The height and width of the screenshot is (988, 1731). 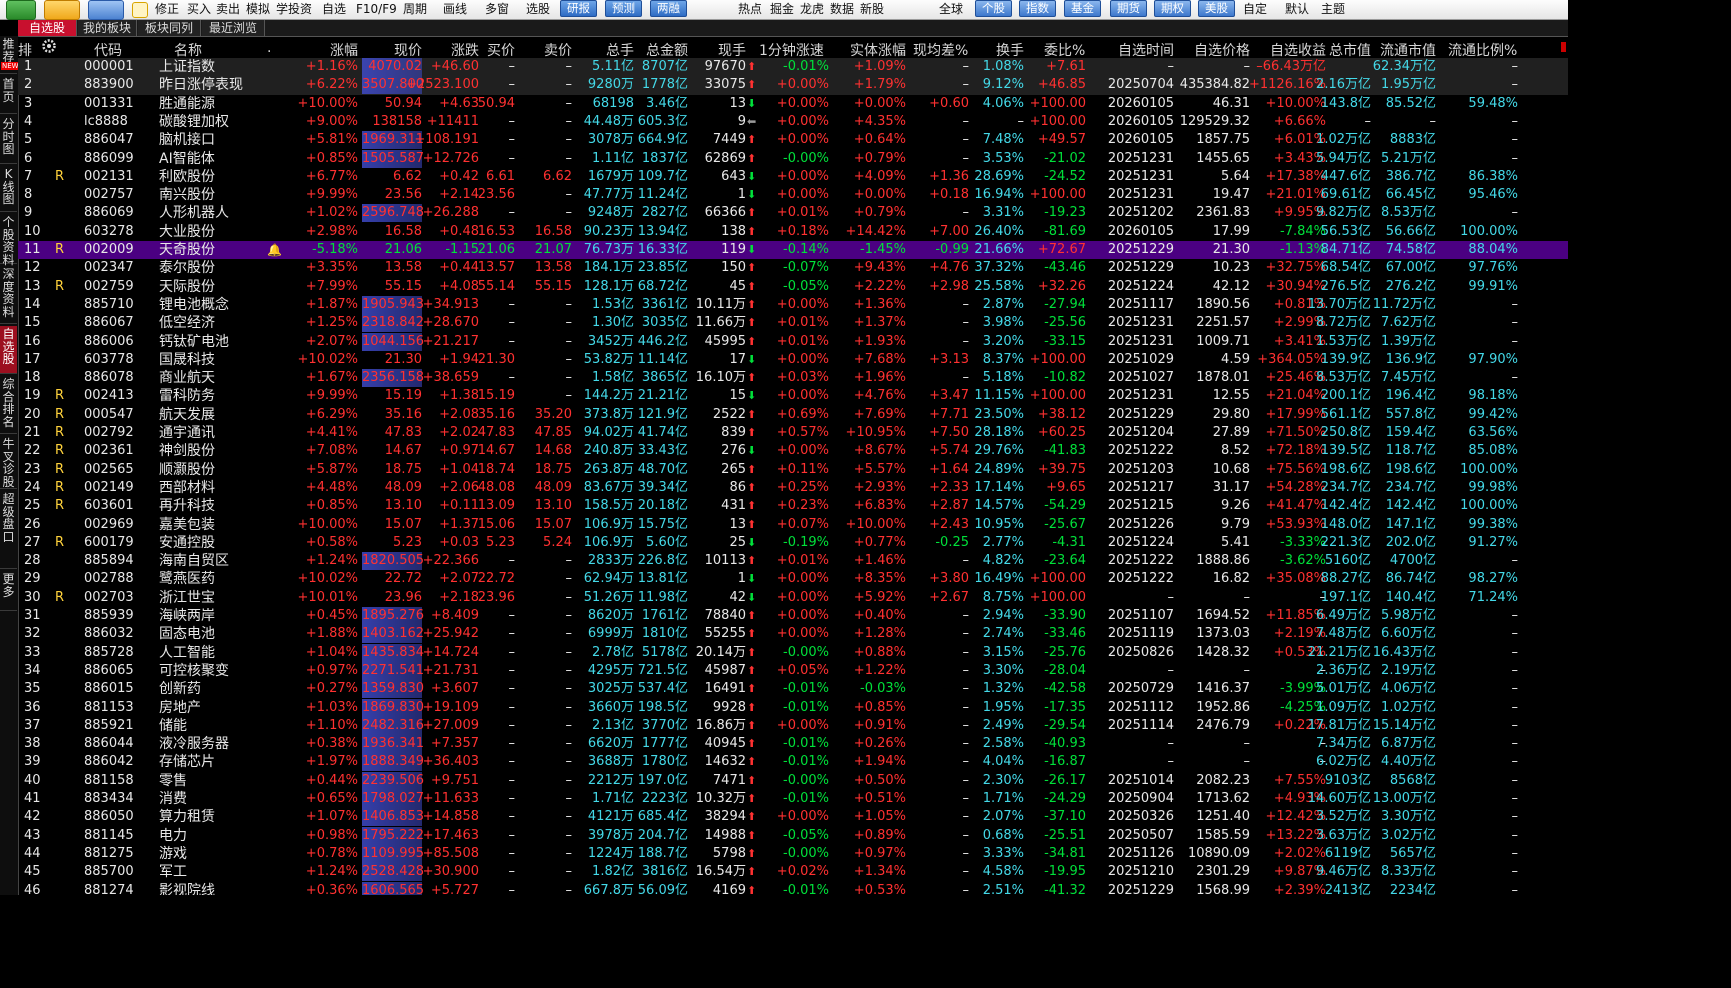 I want to click on sidebar-item-7: 综合排名, so click(x=8, y=405).